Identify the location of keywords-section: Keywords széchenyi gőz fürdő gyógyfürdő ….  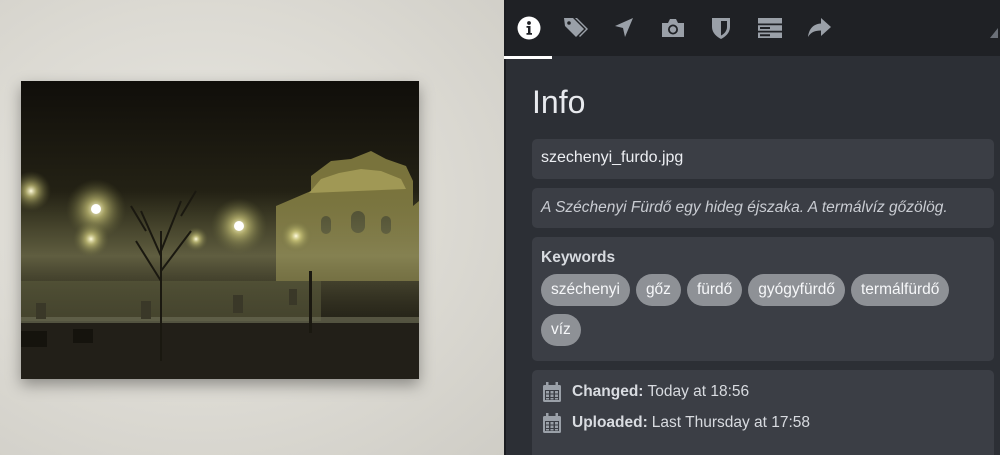
(763, 299).